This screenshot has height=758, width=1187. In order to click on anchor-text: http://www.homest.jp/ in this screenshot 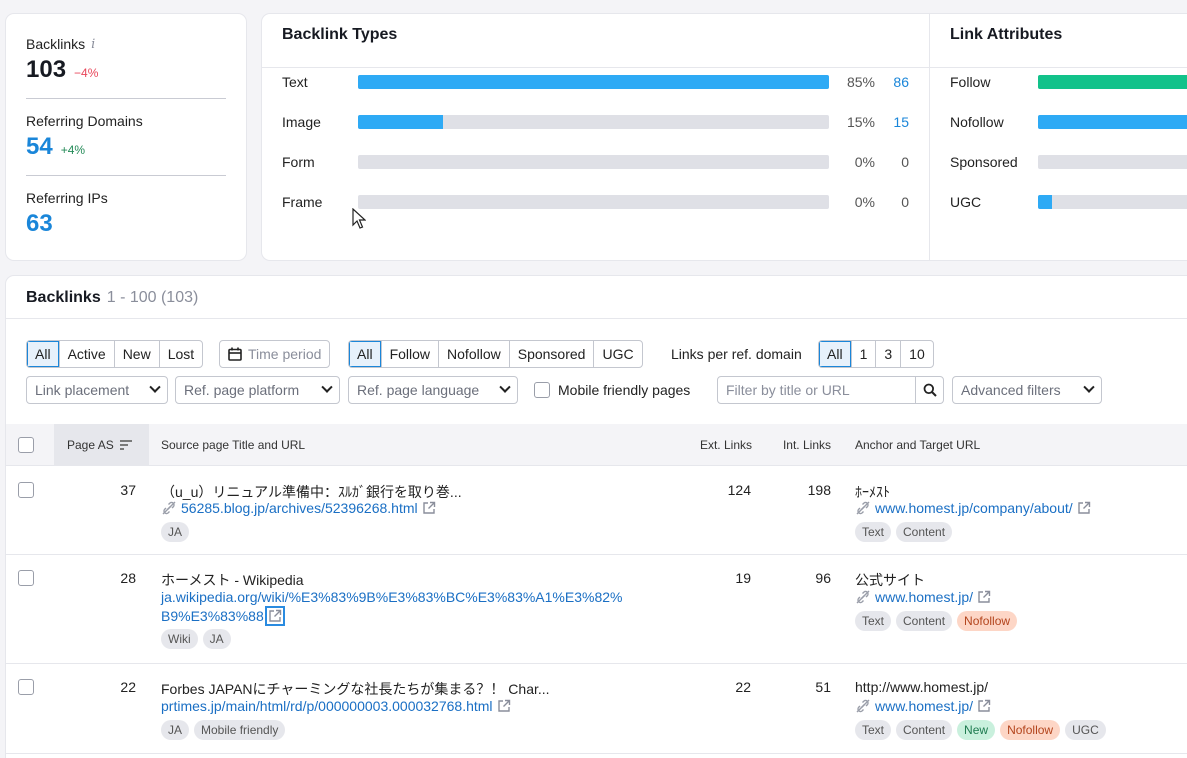, I will do `click(922, 687)`.